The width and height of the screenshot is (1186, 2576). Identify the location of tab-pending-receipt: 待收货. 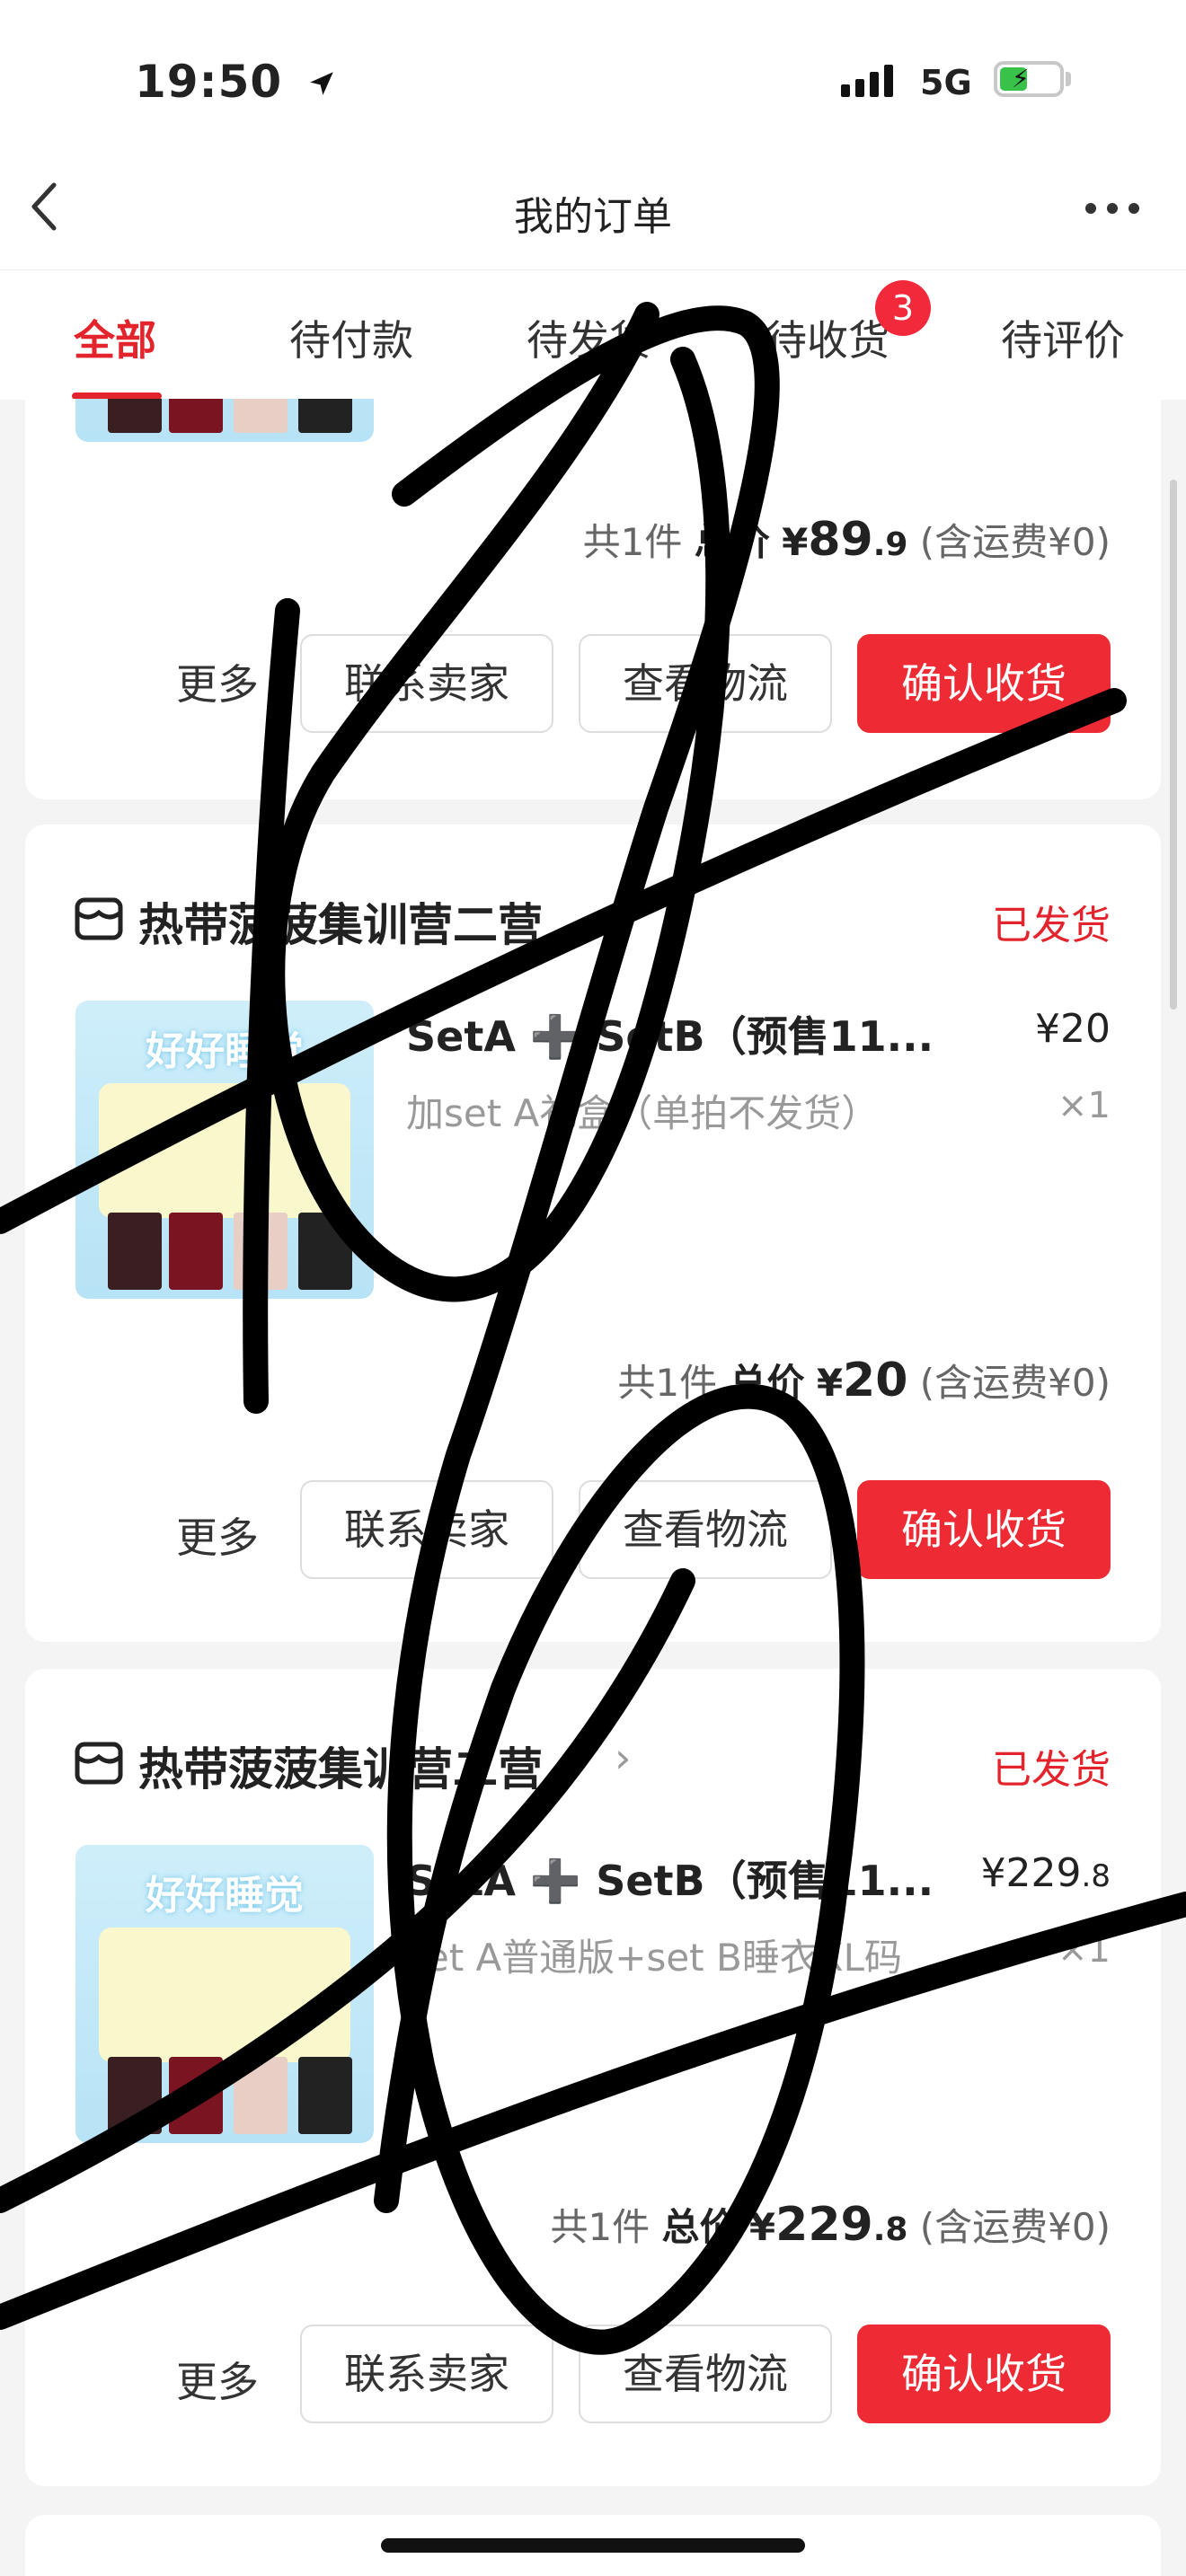
(828, 337).